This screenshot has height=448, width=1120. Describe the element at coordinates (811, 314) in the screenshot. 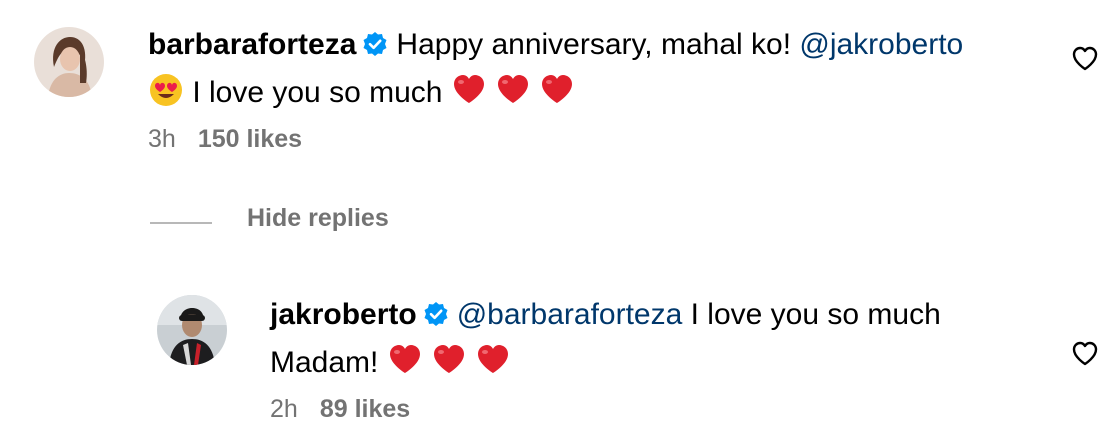

I see `reply-text: I love you so much` at that location.